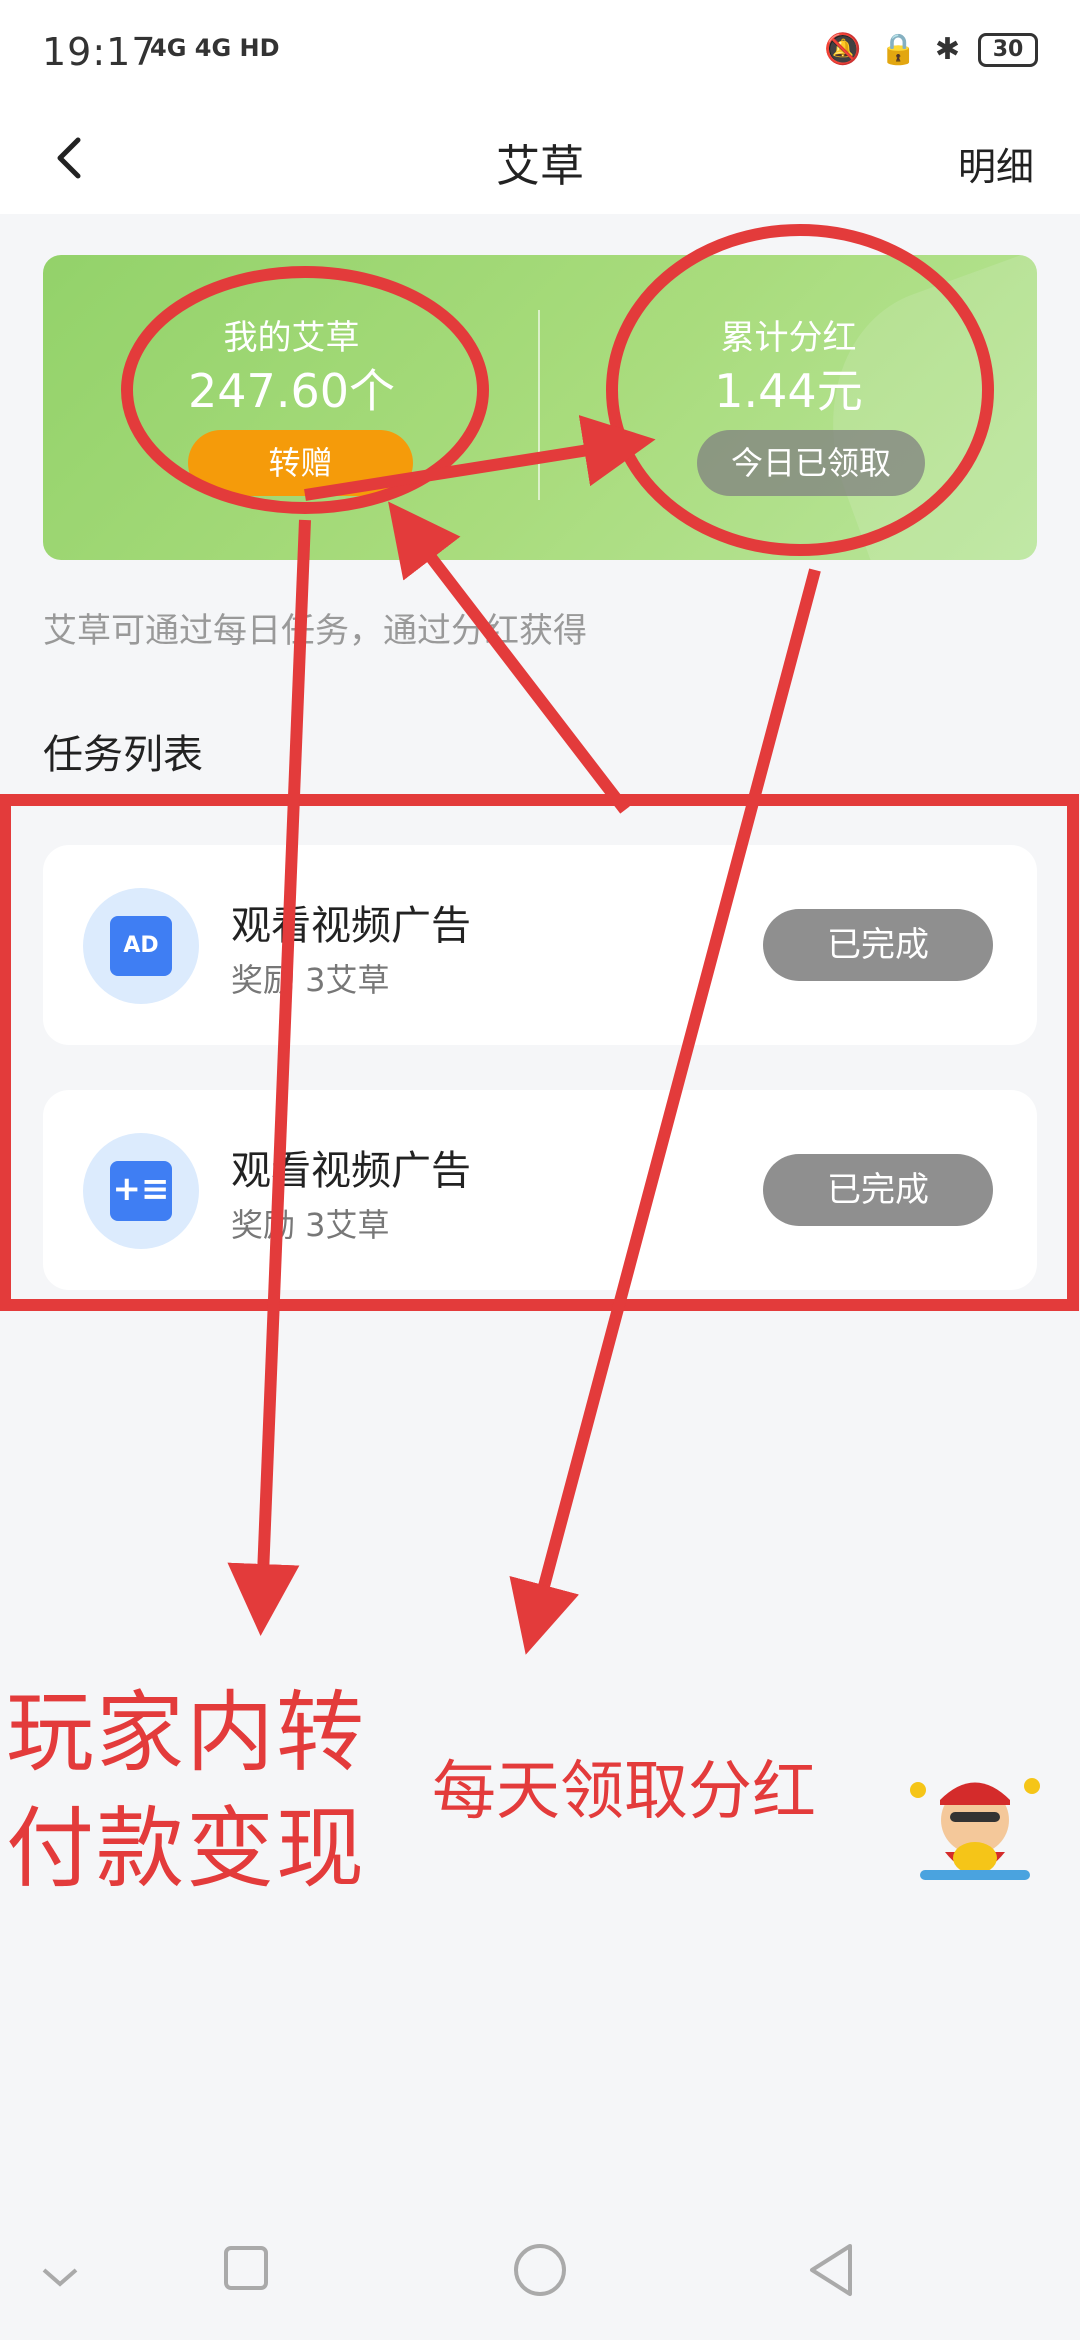  Describe the element at coordinates (811, 463) in the screenshot. I see `claimed-button: 今日已领取` at that location.